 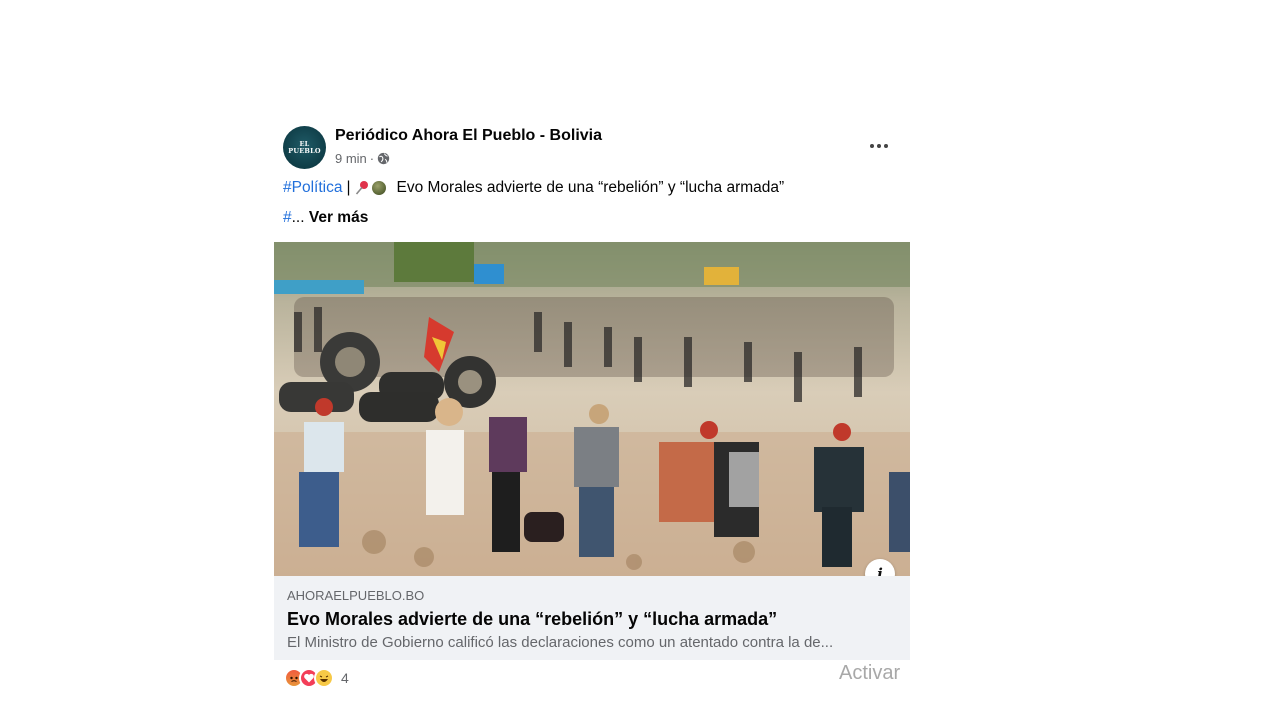 What do you see at coordinates (338, 217) in the screenshot?
I see `see-more-link: Ver más` at bounding box center [338, 217].